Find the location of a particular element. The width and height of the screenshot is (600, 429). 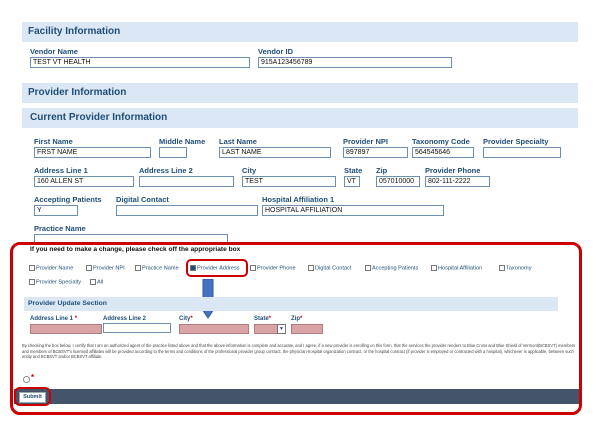

update-zip-label: Zip* is located at coordinates (297, 319).